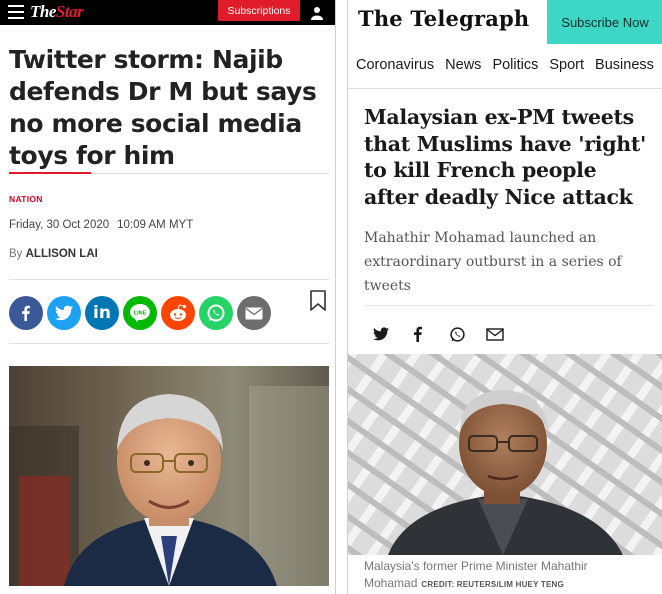 This screenshot has height=594, width=662. I want to click on share-buttons: in LINE, so click(140, 313).